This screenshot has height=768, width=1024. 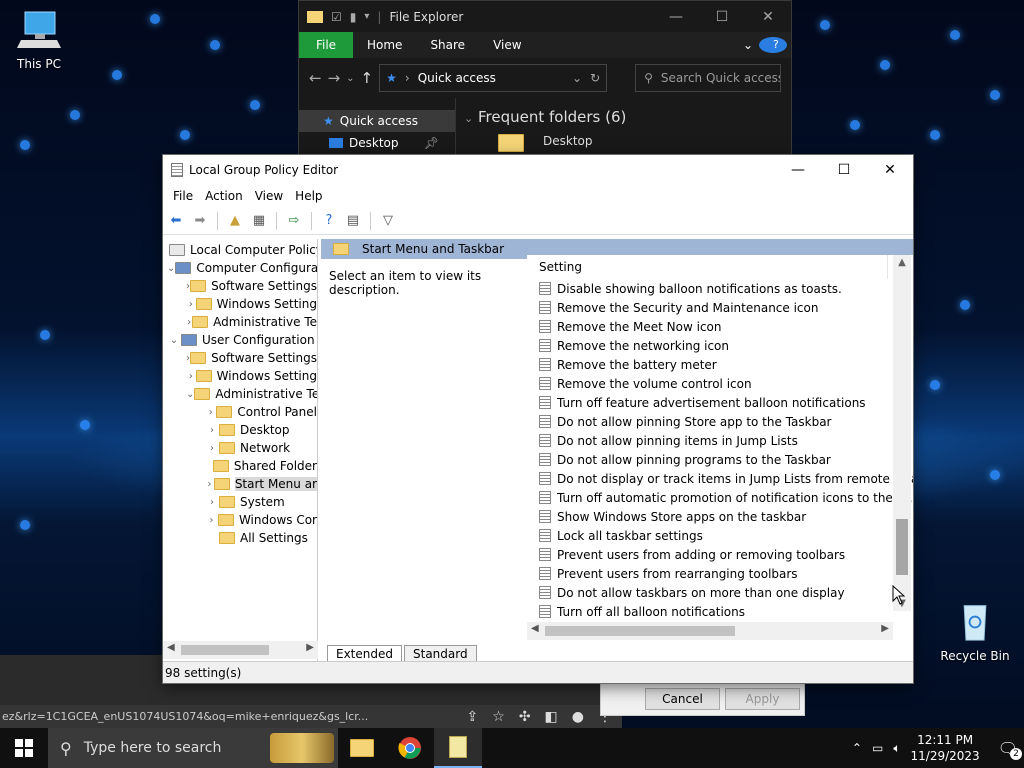 I want to click on tree-node: › Administrative Te, so click(x=240, y=322).